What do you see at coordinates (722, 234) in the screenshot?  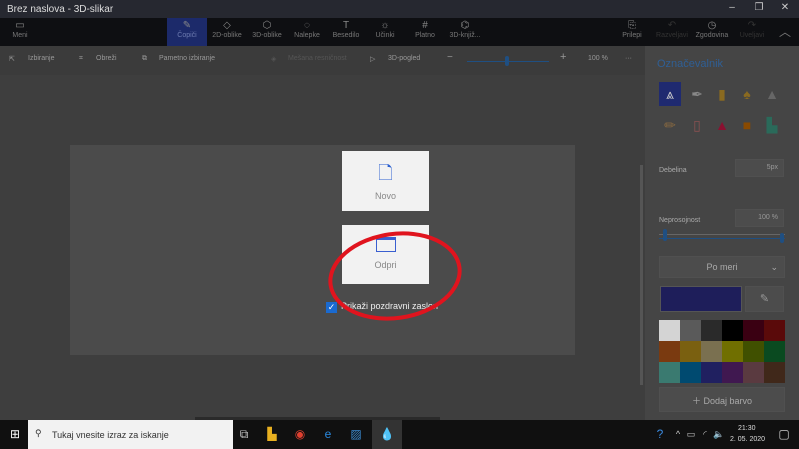 I see `thickness-slider` at bounding box center [722, 234].